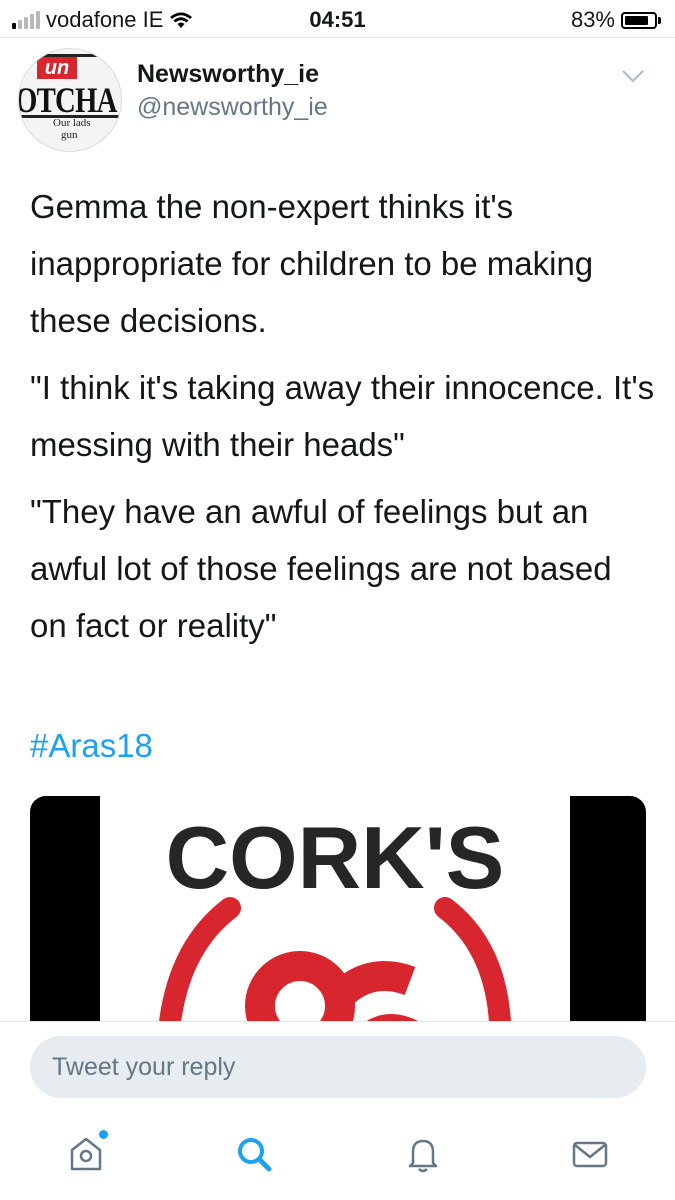  I want to click on header-divider, so click(337, 37).